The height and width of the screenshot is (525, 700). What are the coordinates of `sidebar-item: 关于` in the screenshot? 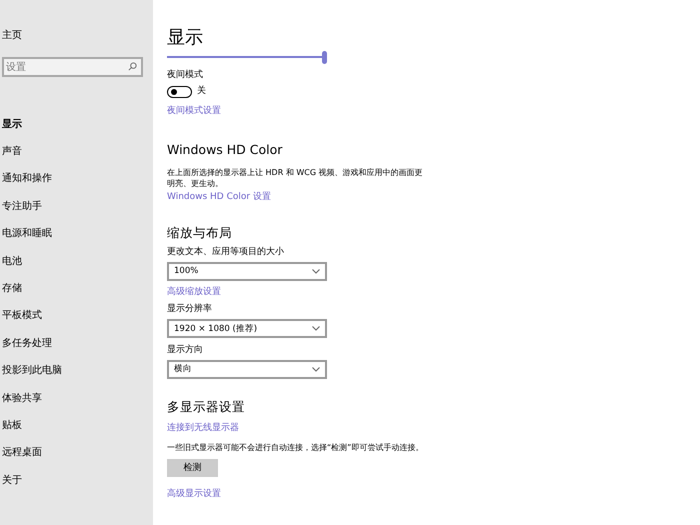 It's located at (72, 480).